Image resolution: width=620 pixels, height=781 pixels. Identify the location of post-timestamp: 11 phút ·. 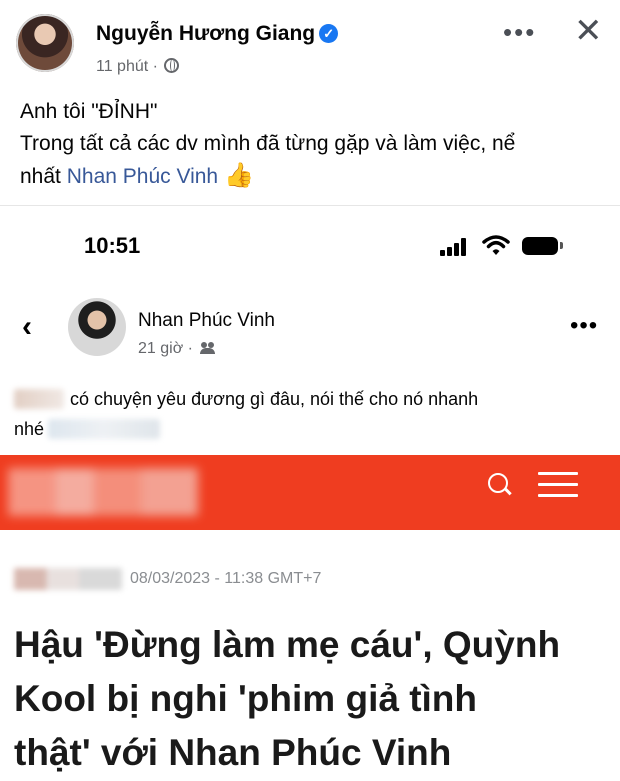
(138, 67).